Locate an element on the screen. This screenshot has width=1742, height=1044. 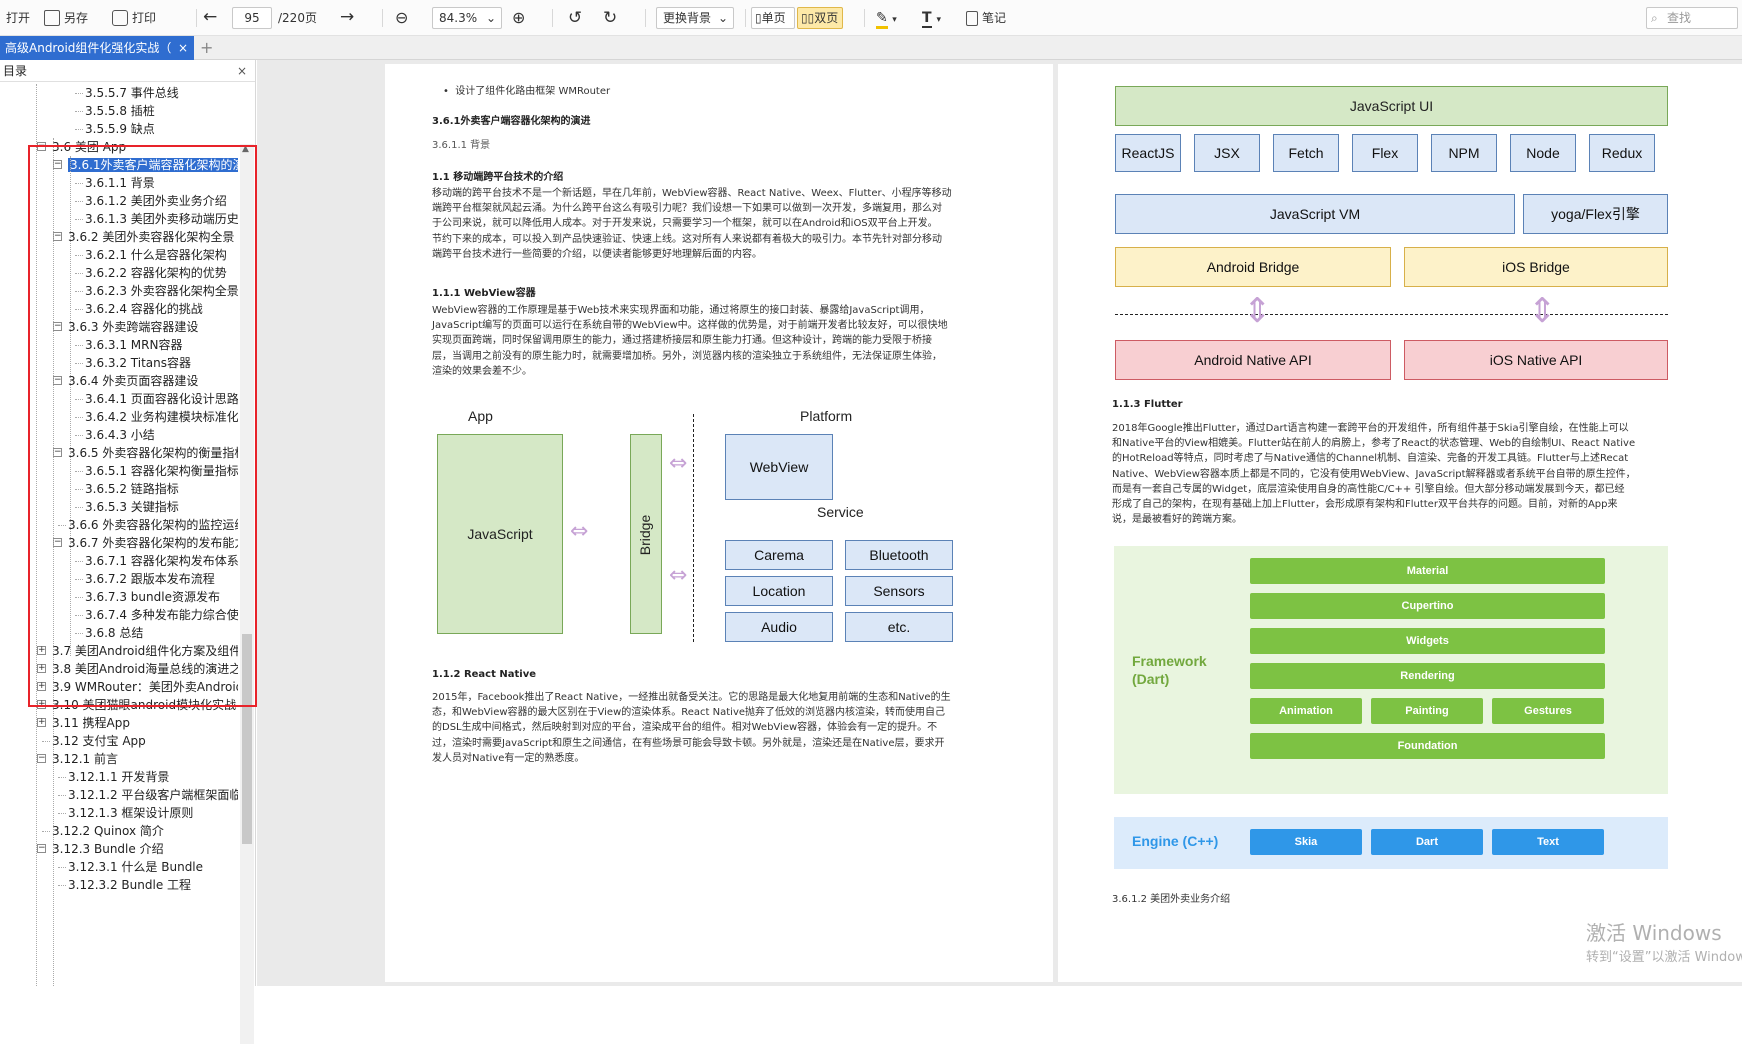
toc-item: 3.6.1.2 美团外卖业务介绍 is located at coordinates (156, 201).